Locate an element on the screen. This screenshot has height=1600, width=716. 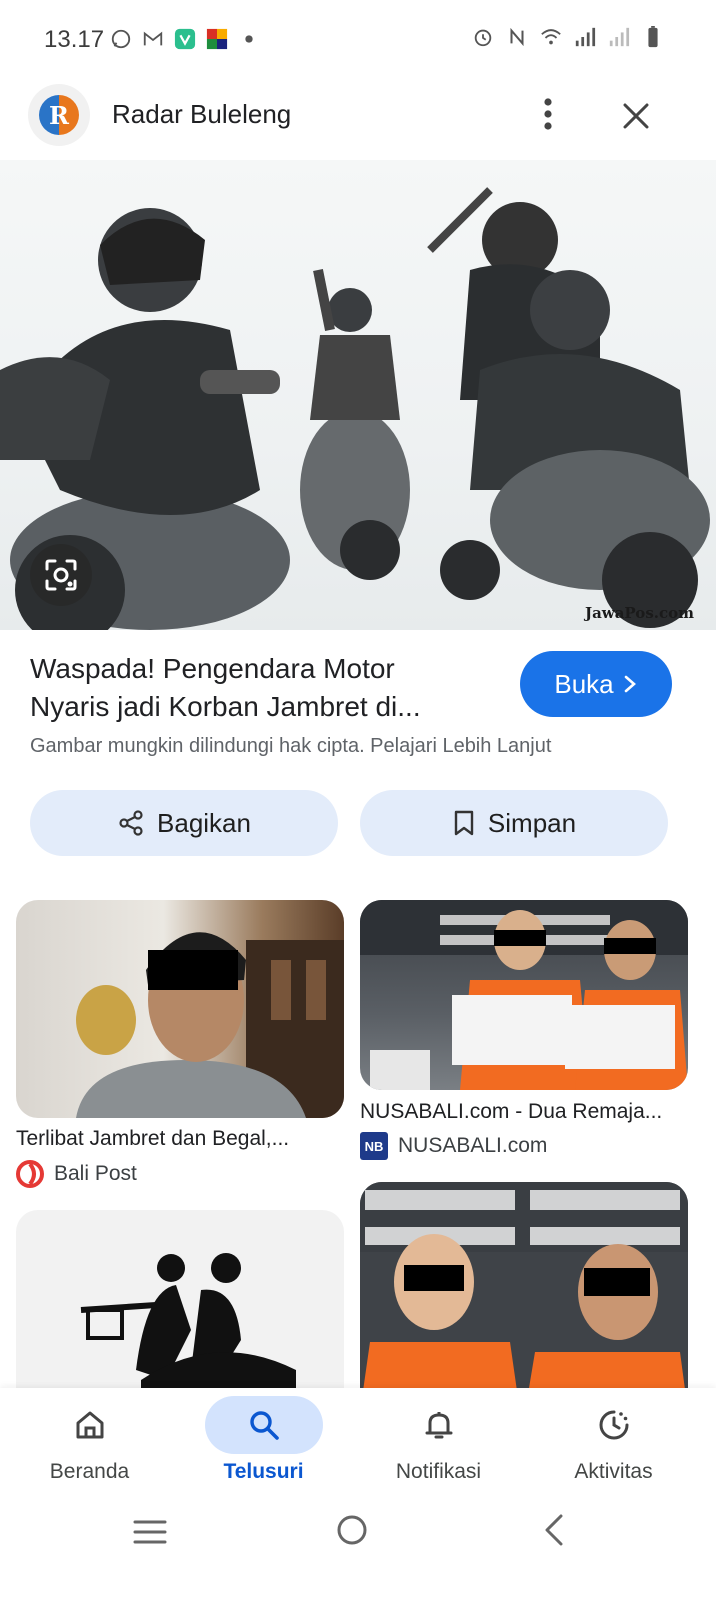
close-icon is located at coordinates (636, 116).